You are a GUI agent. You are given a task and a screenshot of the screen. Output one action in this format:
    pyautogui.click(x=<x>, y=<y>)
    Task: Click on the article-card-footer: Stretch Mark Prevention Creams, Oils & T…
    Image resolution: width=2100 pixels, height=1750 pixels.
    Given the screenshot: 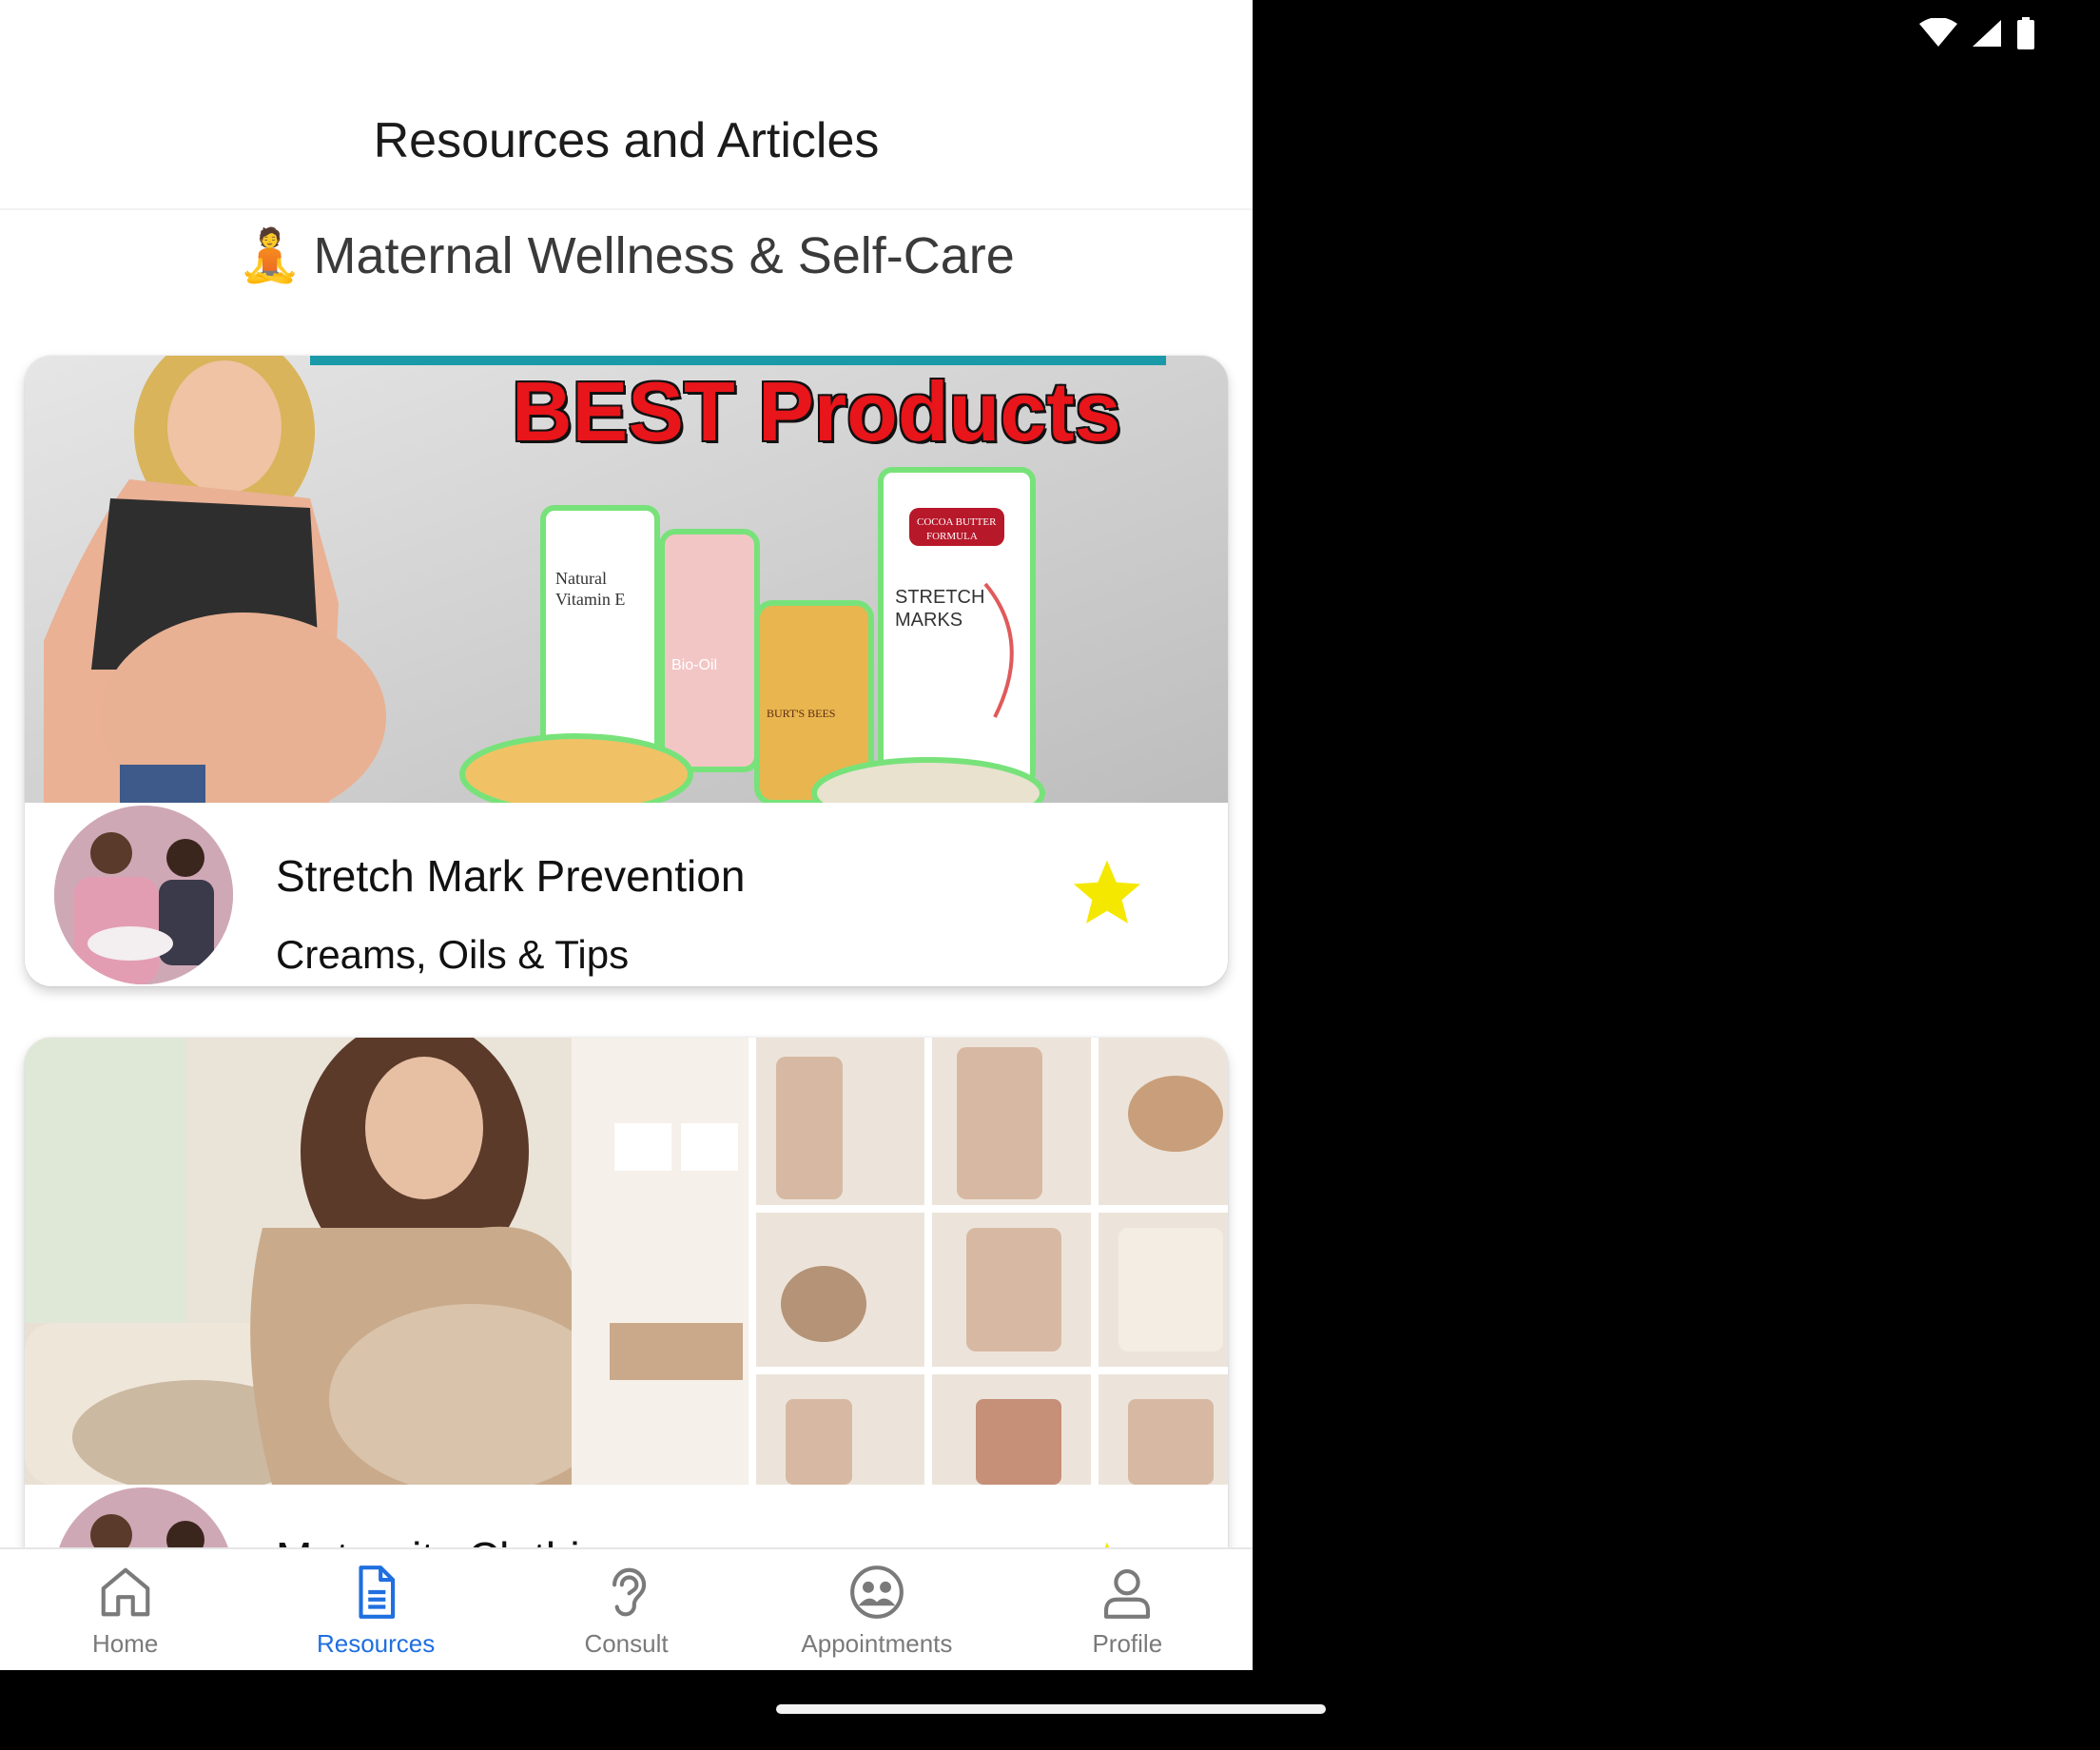 What is the action you would take?
    pyautogui.click(x=626, y=894)
    